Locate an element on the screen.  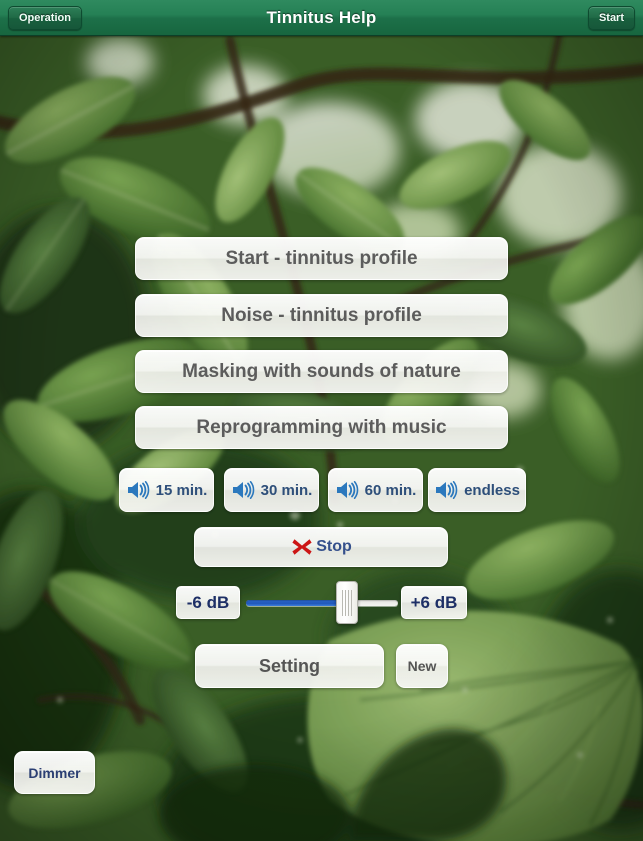
slider-thumb is located at coordinates (347, 602).